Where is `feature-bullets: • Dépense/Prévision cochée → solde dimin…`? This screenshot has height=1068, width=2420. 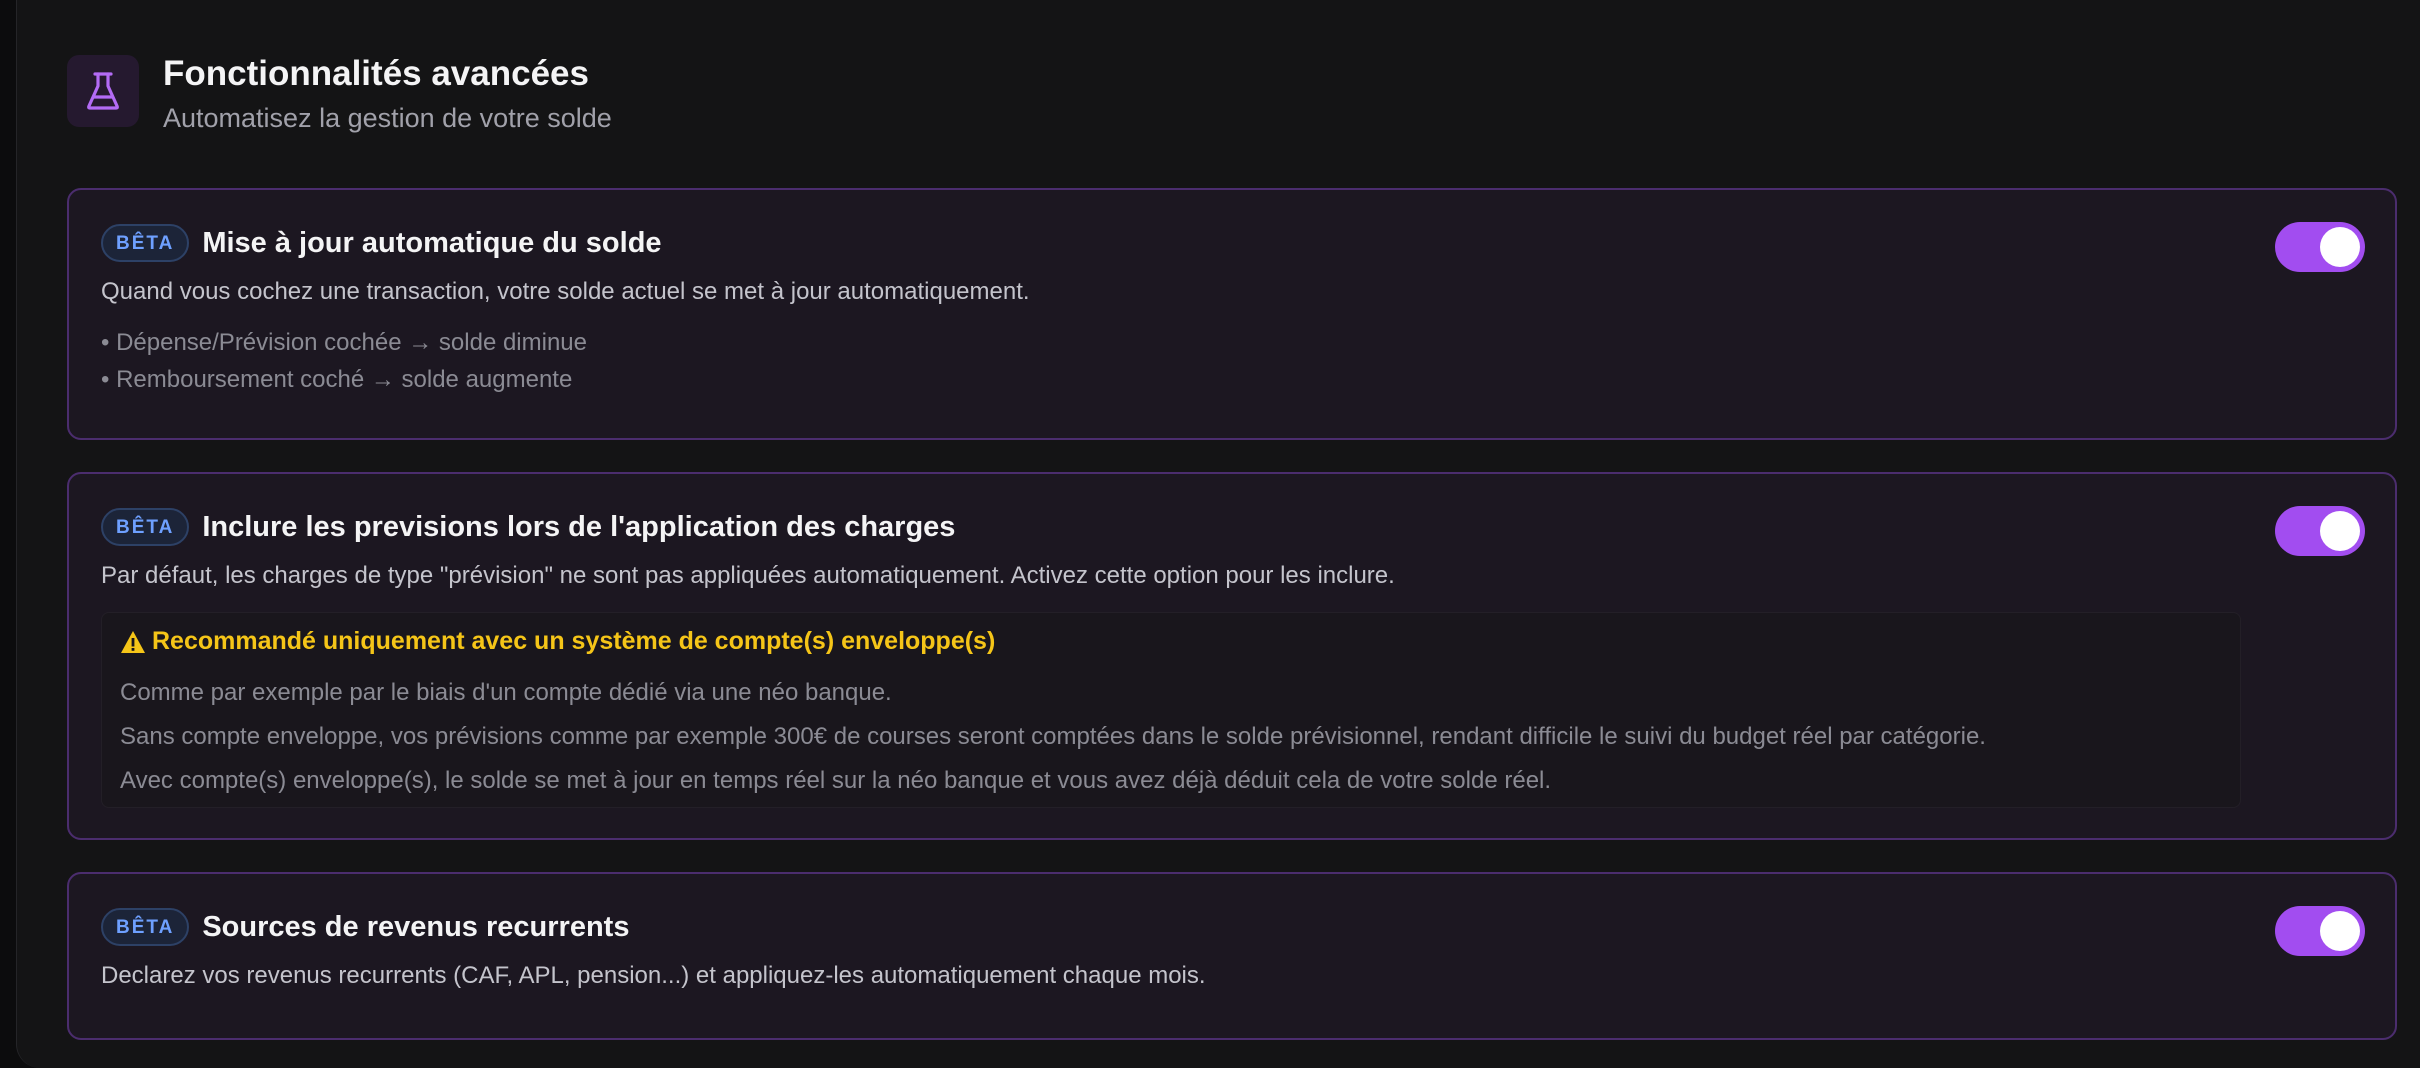 feature-bullets: • Dépense/Prévision cochée → solde dimin… is located at coordinates (344, 361).